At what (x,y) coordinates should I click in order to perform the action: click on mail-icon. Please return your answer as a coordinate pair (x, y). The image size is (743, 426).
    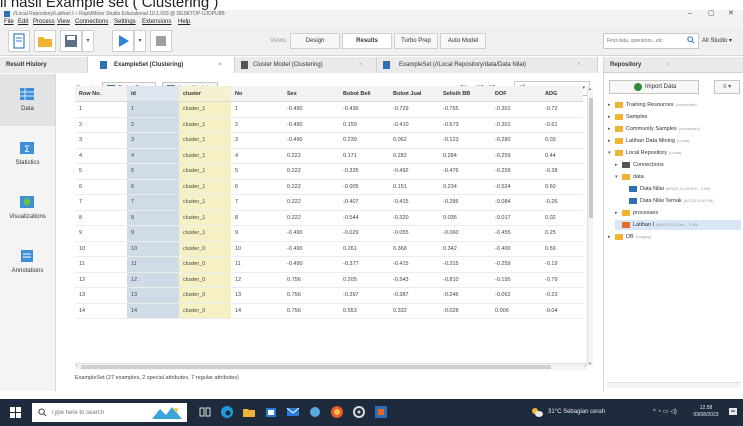
    Looking at the image, I should click on (293, 412).